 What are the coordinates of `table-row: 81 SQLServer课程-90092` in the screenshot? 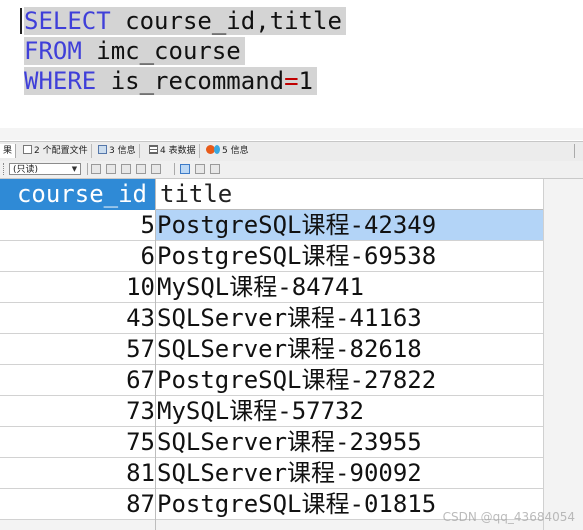 It's located at (272, 473).